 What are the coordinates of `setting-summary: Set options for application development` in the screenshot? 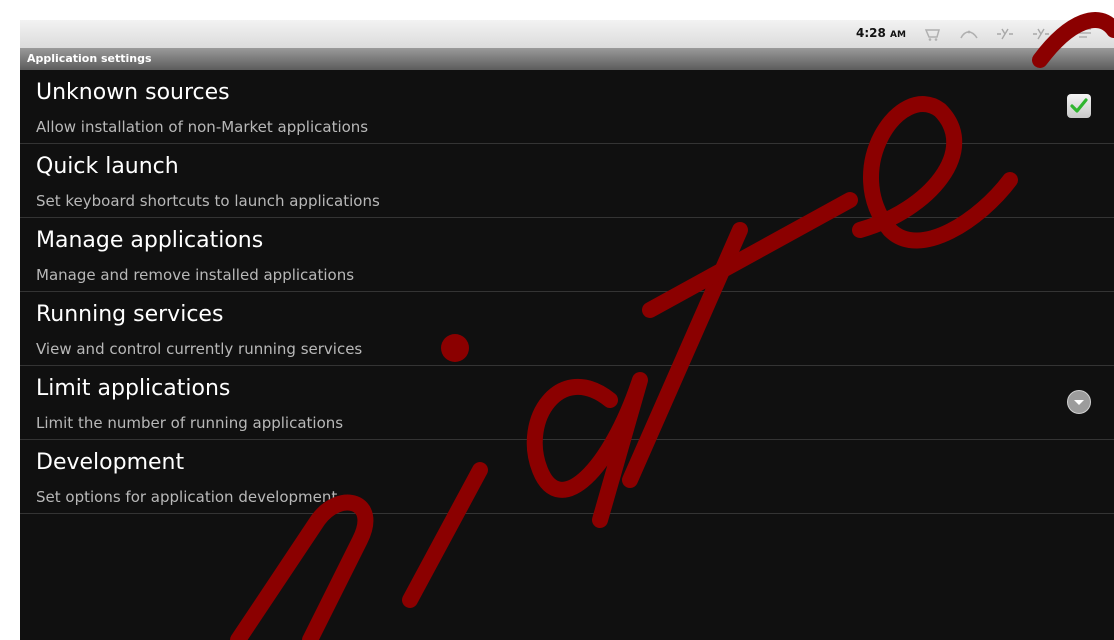 It's located at (187, 497).